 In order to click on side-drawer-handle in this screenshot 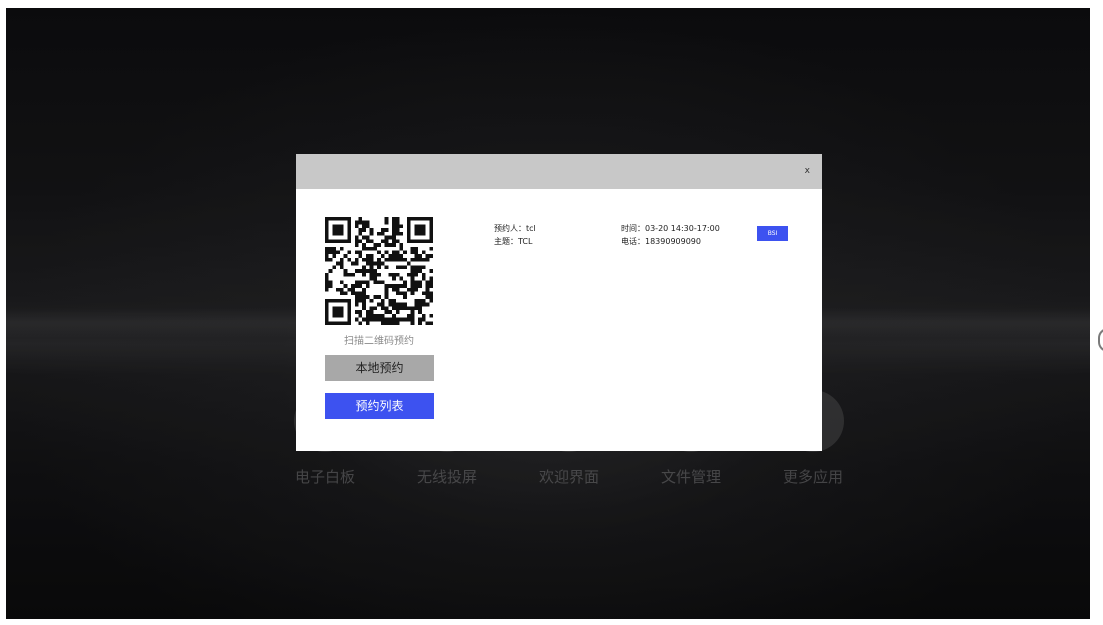, I will do `click(1100, 340)`.